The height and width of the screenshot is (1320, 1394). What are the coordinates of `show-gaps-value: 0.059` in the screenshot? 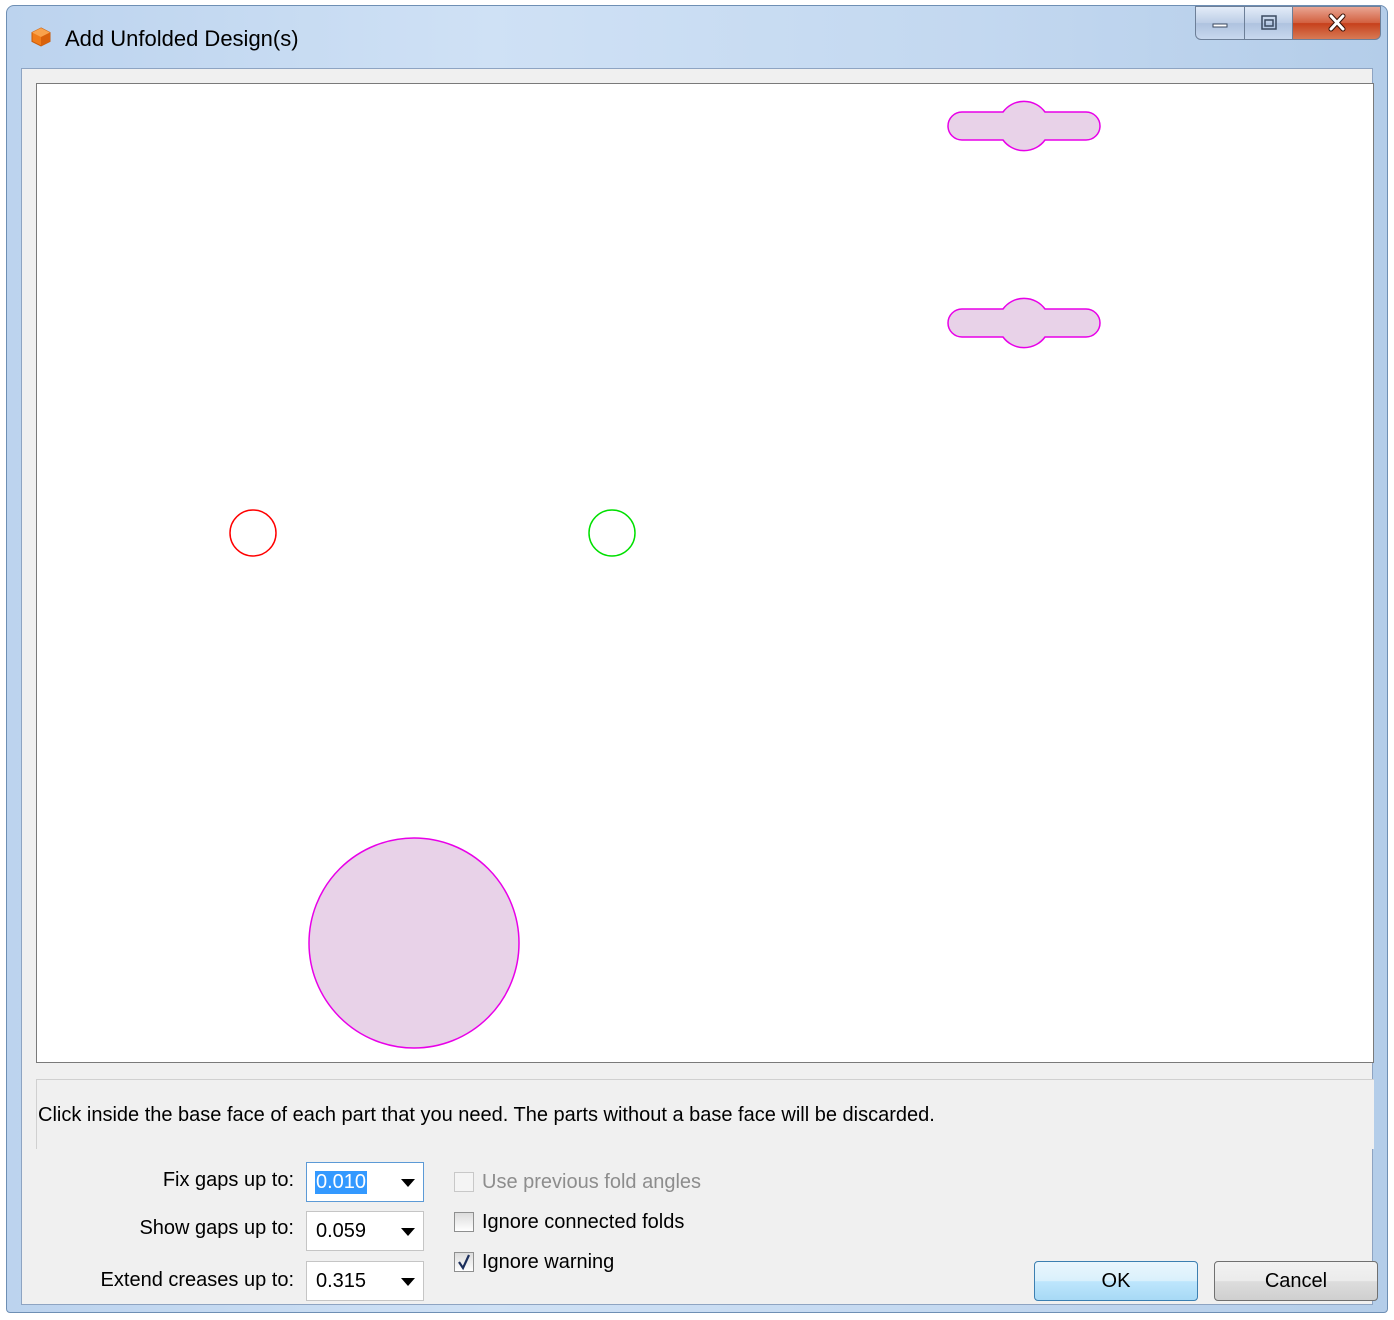 It's located at (341, 1231).